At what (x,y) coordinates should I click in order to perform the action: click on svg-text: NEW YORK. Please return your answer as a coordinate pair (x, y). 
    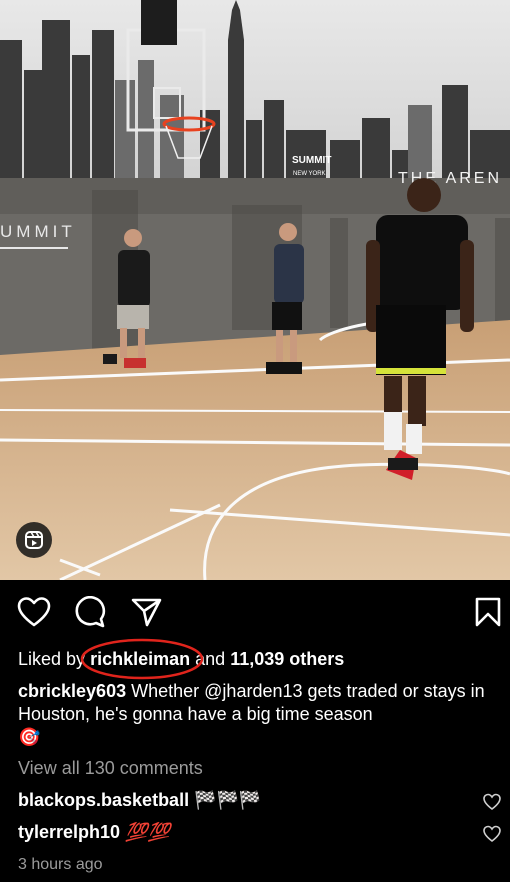
    Looking at the image, I should click on (309, 174).